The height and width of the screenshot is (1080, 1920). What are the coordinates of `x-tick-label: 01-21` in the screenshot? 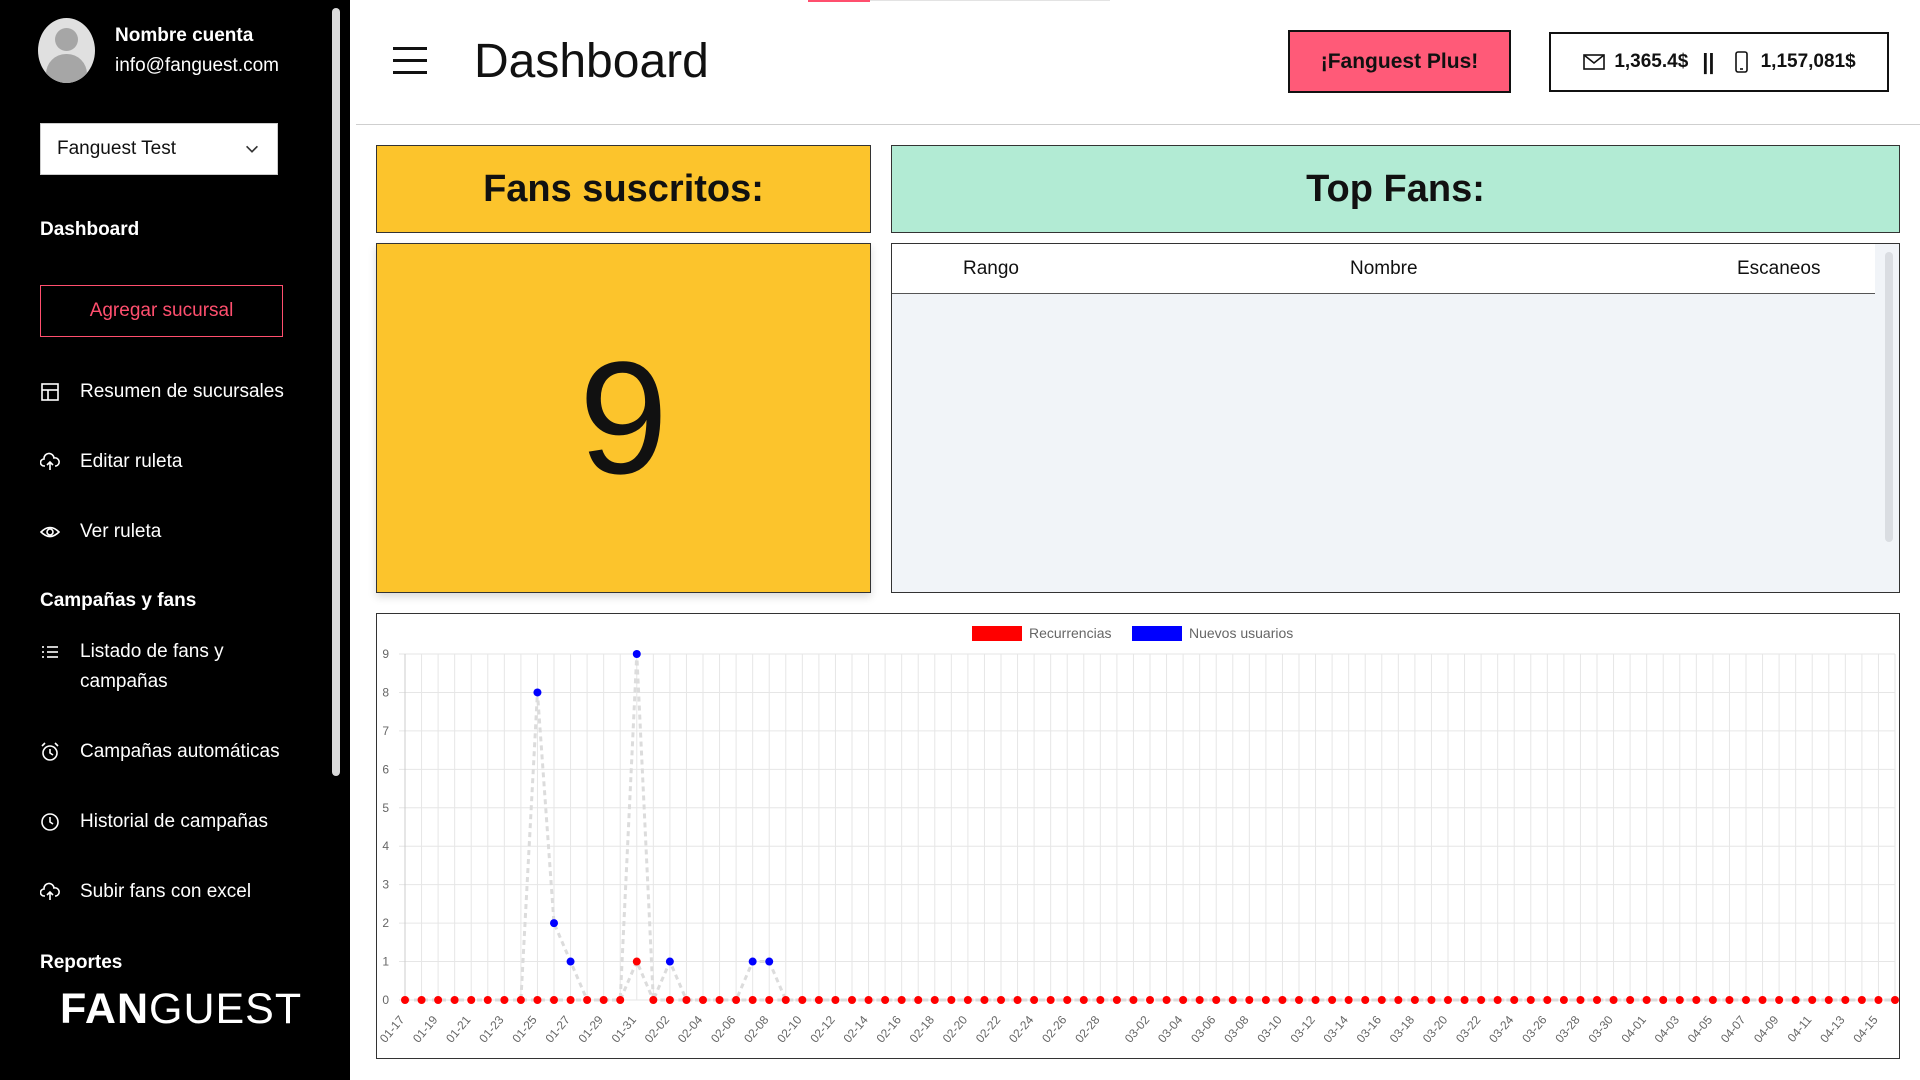 It's located at (458, 1029).